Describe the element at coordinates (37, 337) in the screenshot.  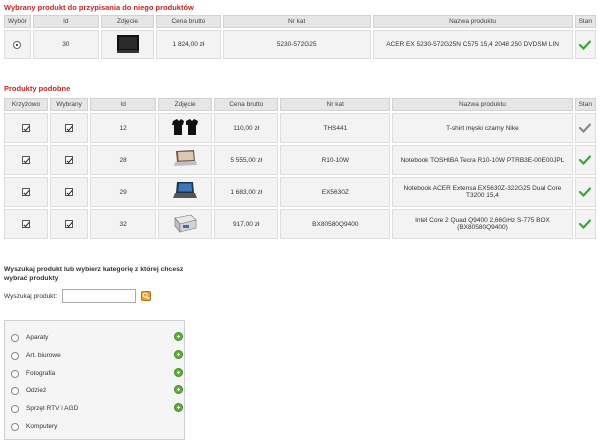
I see `category-label: Aparaty` at that location.